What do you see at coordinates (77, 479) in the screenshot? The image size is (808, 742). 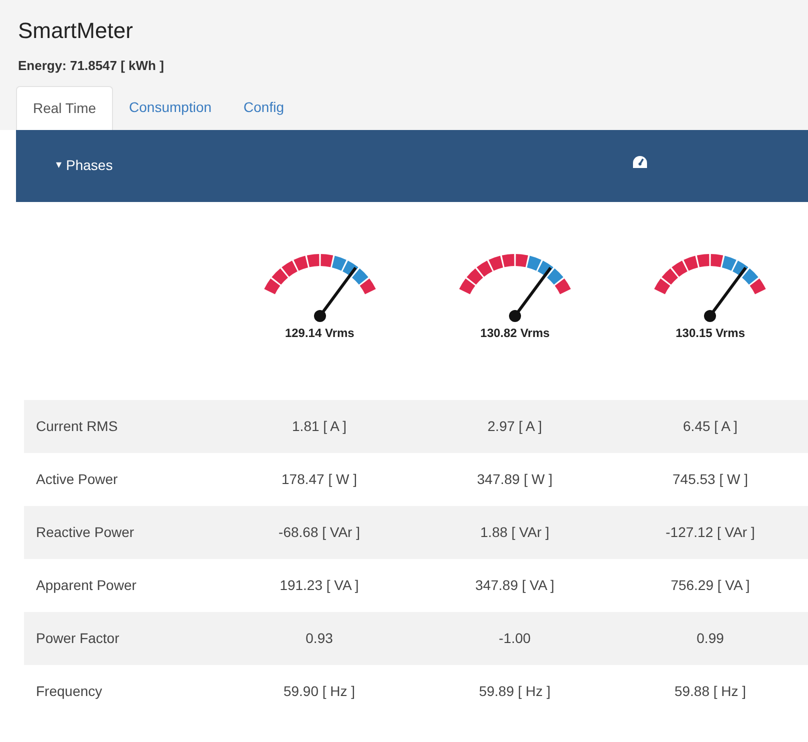 I see `row-label: Active Power` at bounding box center [77, 479].